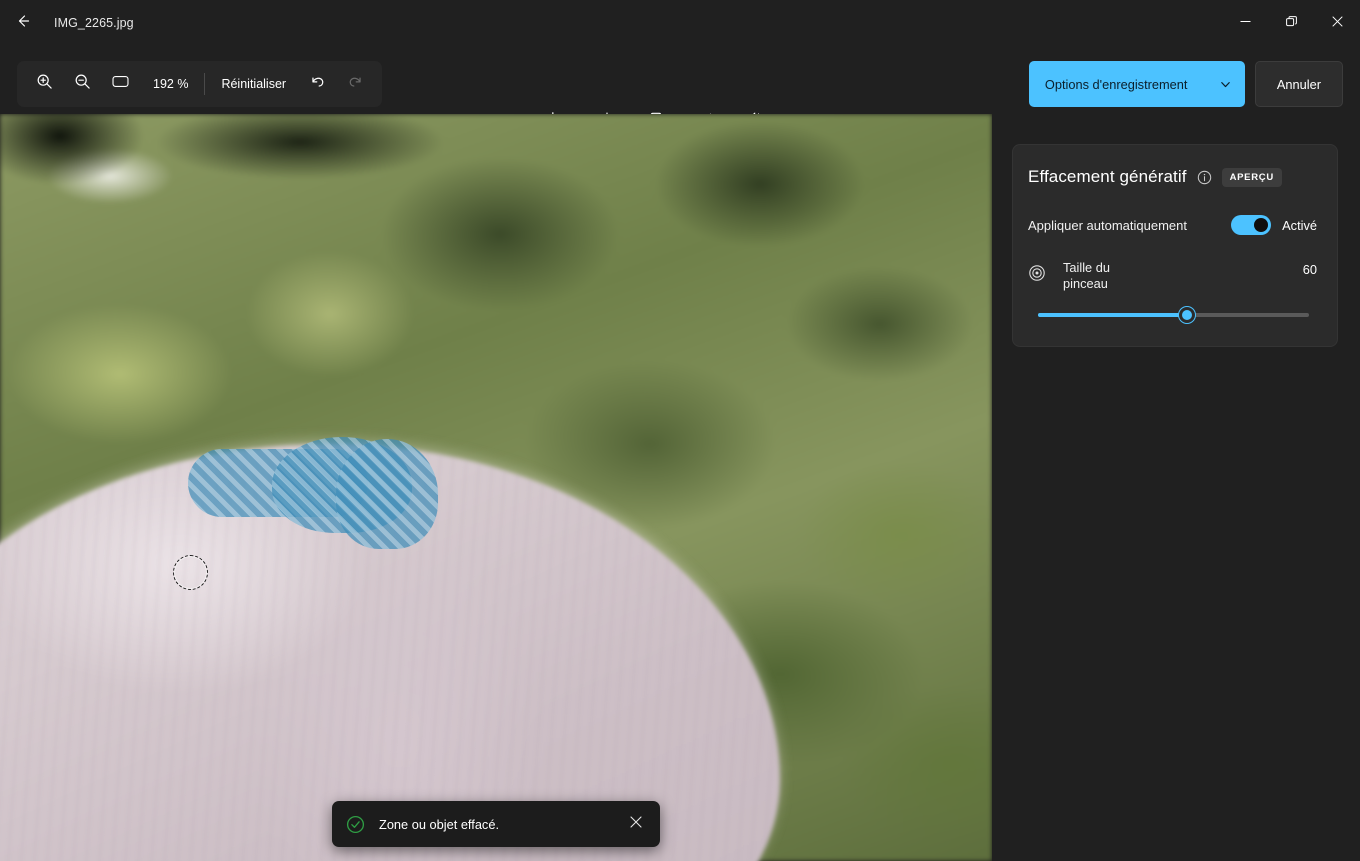 This screenshot has height=861, width=1360. I want to click on minimize-button, so click(1245, 23).